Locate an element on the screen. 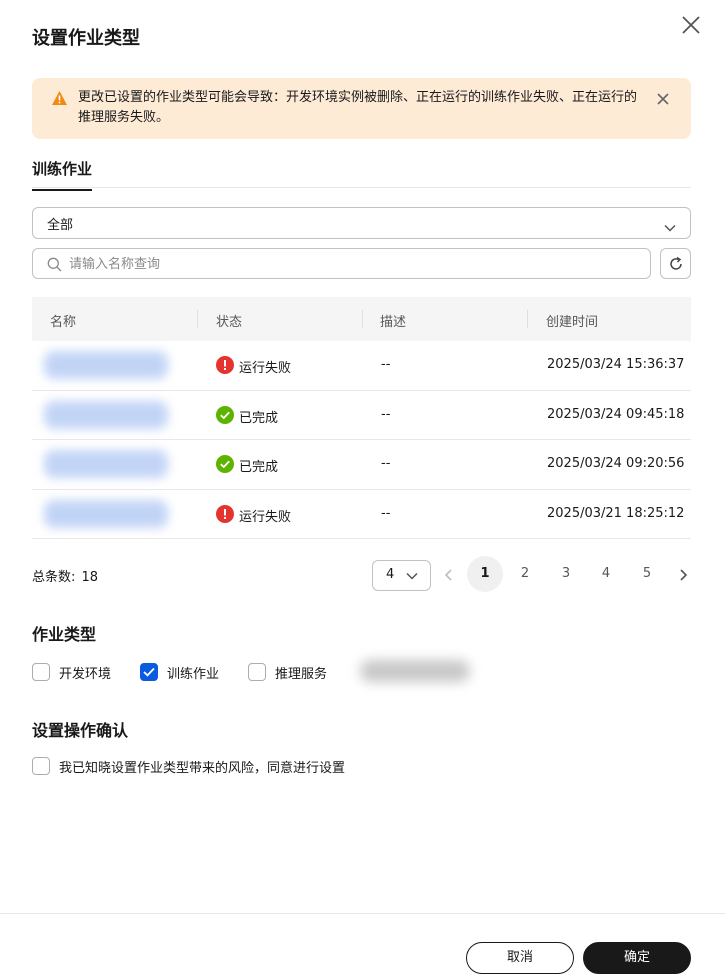 Image resolution: width=725 pixels, height=978 pixels. inference-service-checkbox is located at coordinates (257, 672).